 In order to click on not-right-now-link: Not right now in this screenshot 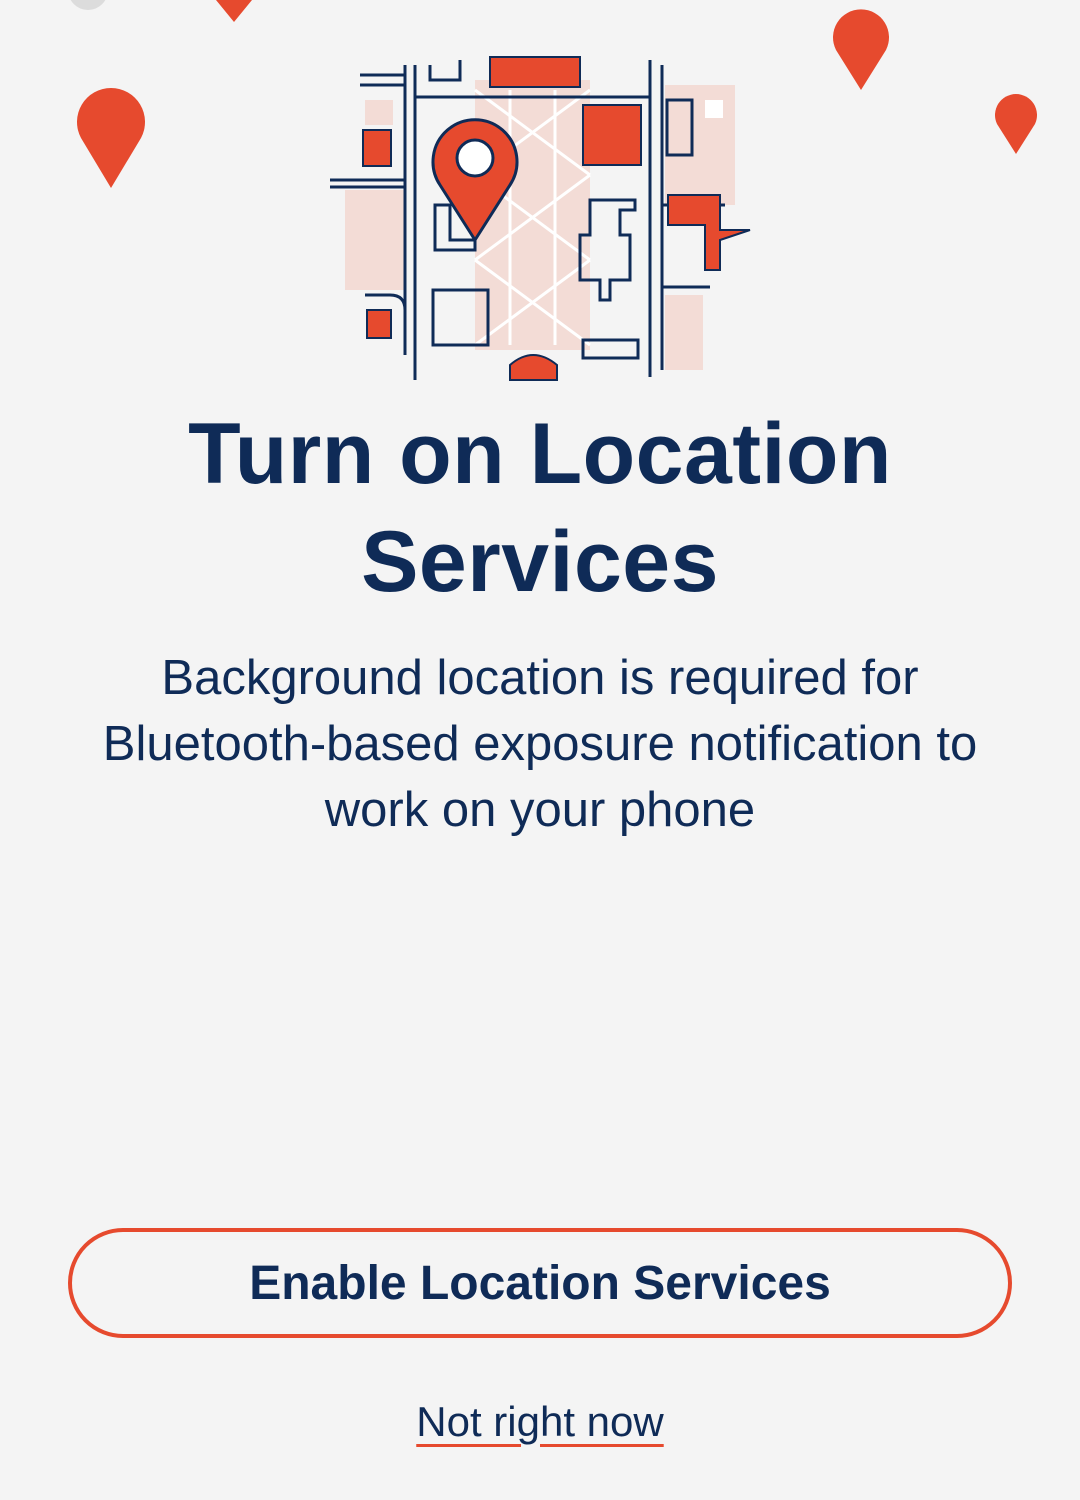, I will do `click(540, 1422)`.